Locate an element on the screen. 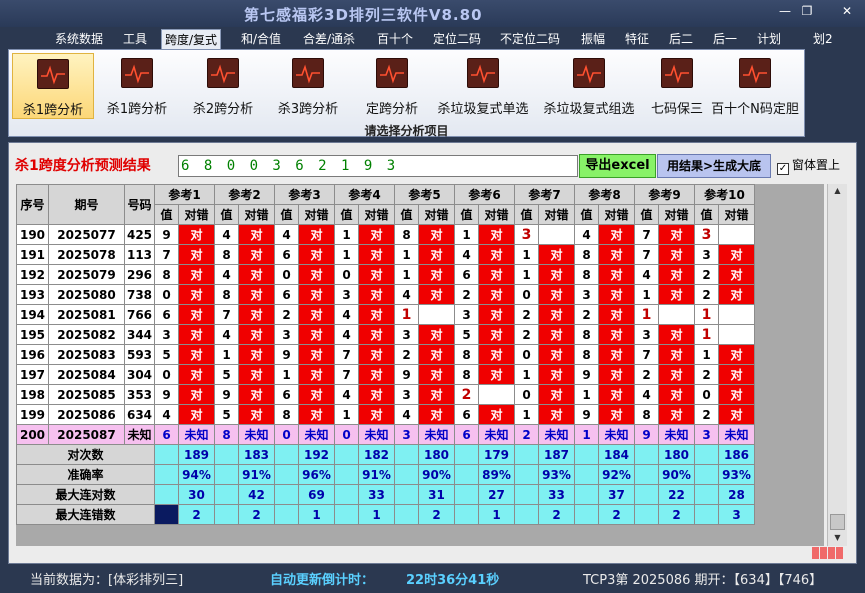 This screenshot has height=593, width=865. value-cell: 7 is located at coordinates (226, 314).